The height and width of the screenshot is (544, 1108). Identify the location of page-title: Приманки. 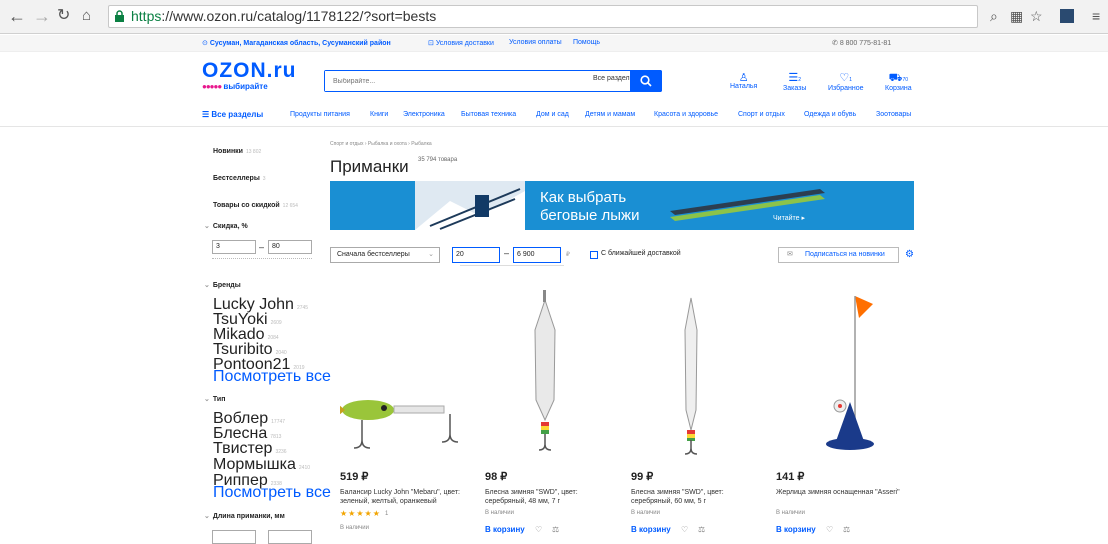
(369, 166).